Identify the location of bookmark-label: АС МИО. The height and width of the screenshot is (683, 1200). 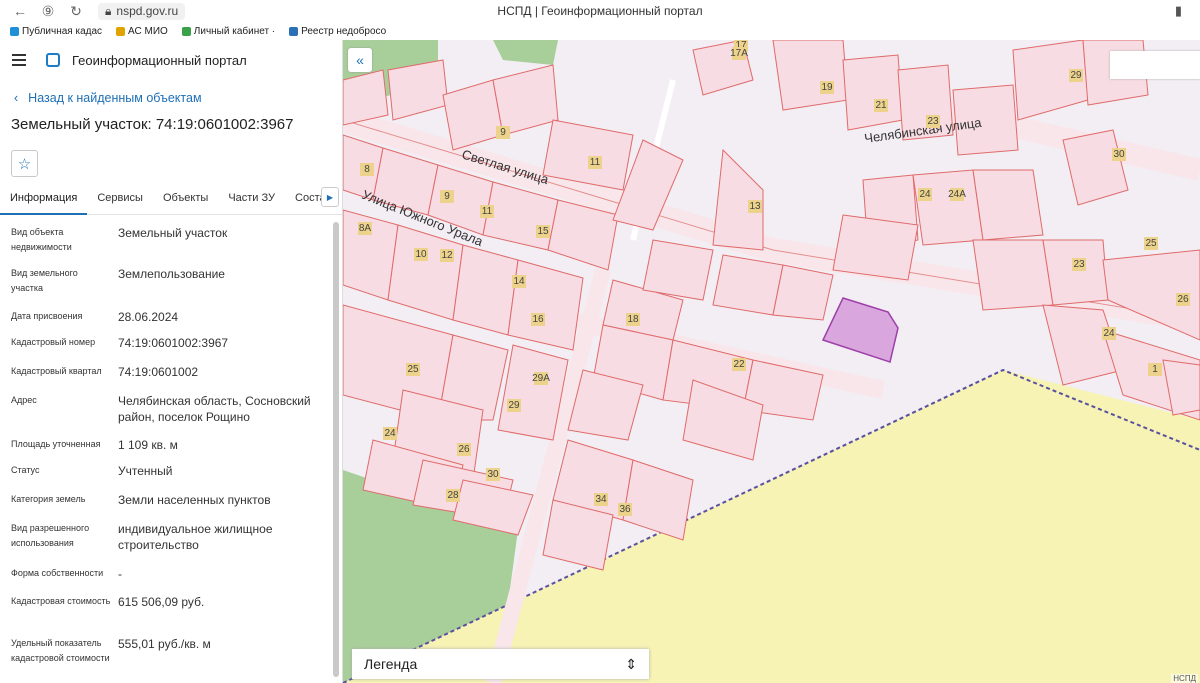
(148, 31).